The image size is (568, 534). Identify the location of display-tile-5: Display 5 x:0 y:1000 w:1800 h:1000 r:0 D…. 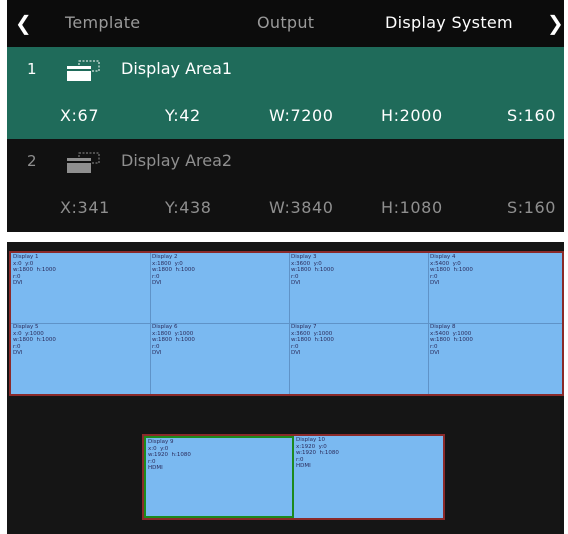
(80, 358).